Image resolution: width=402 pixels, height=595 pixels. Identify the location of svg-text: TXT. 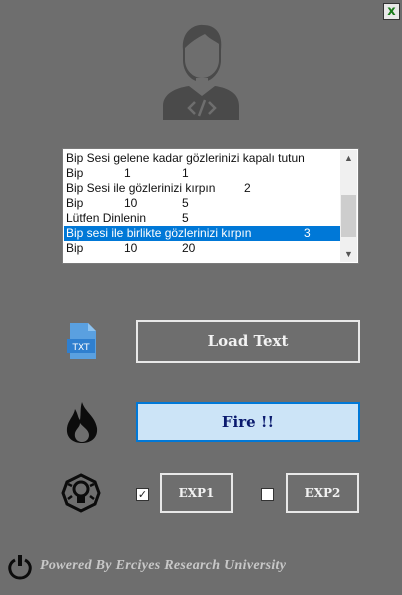
(80, 348).